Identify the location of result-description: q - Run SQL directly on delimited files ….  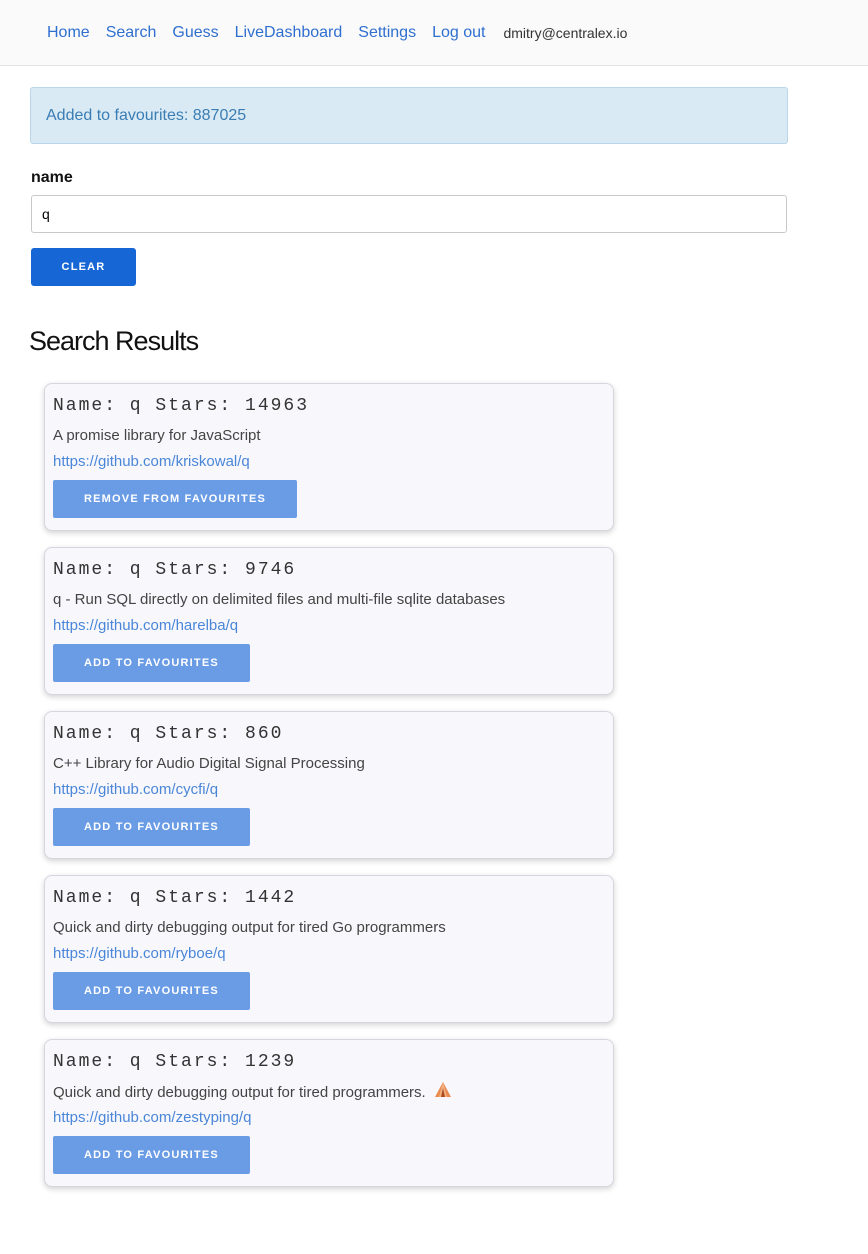
(279, 599).